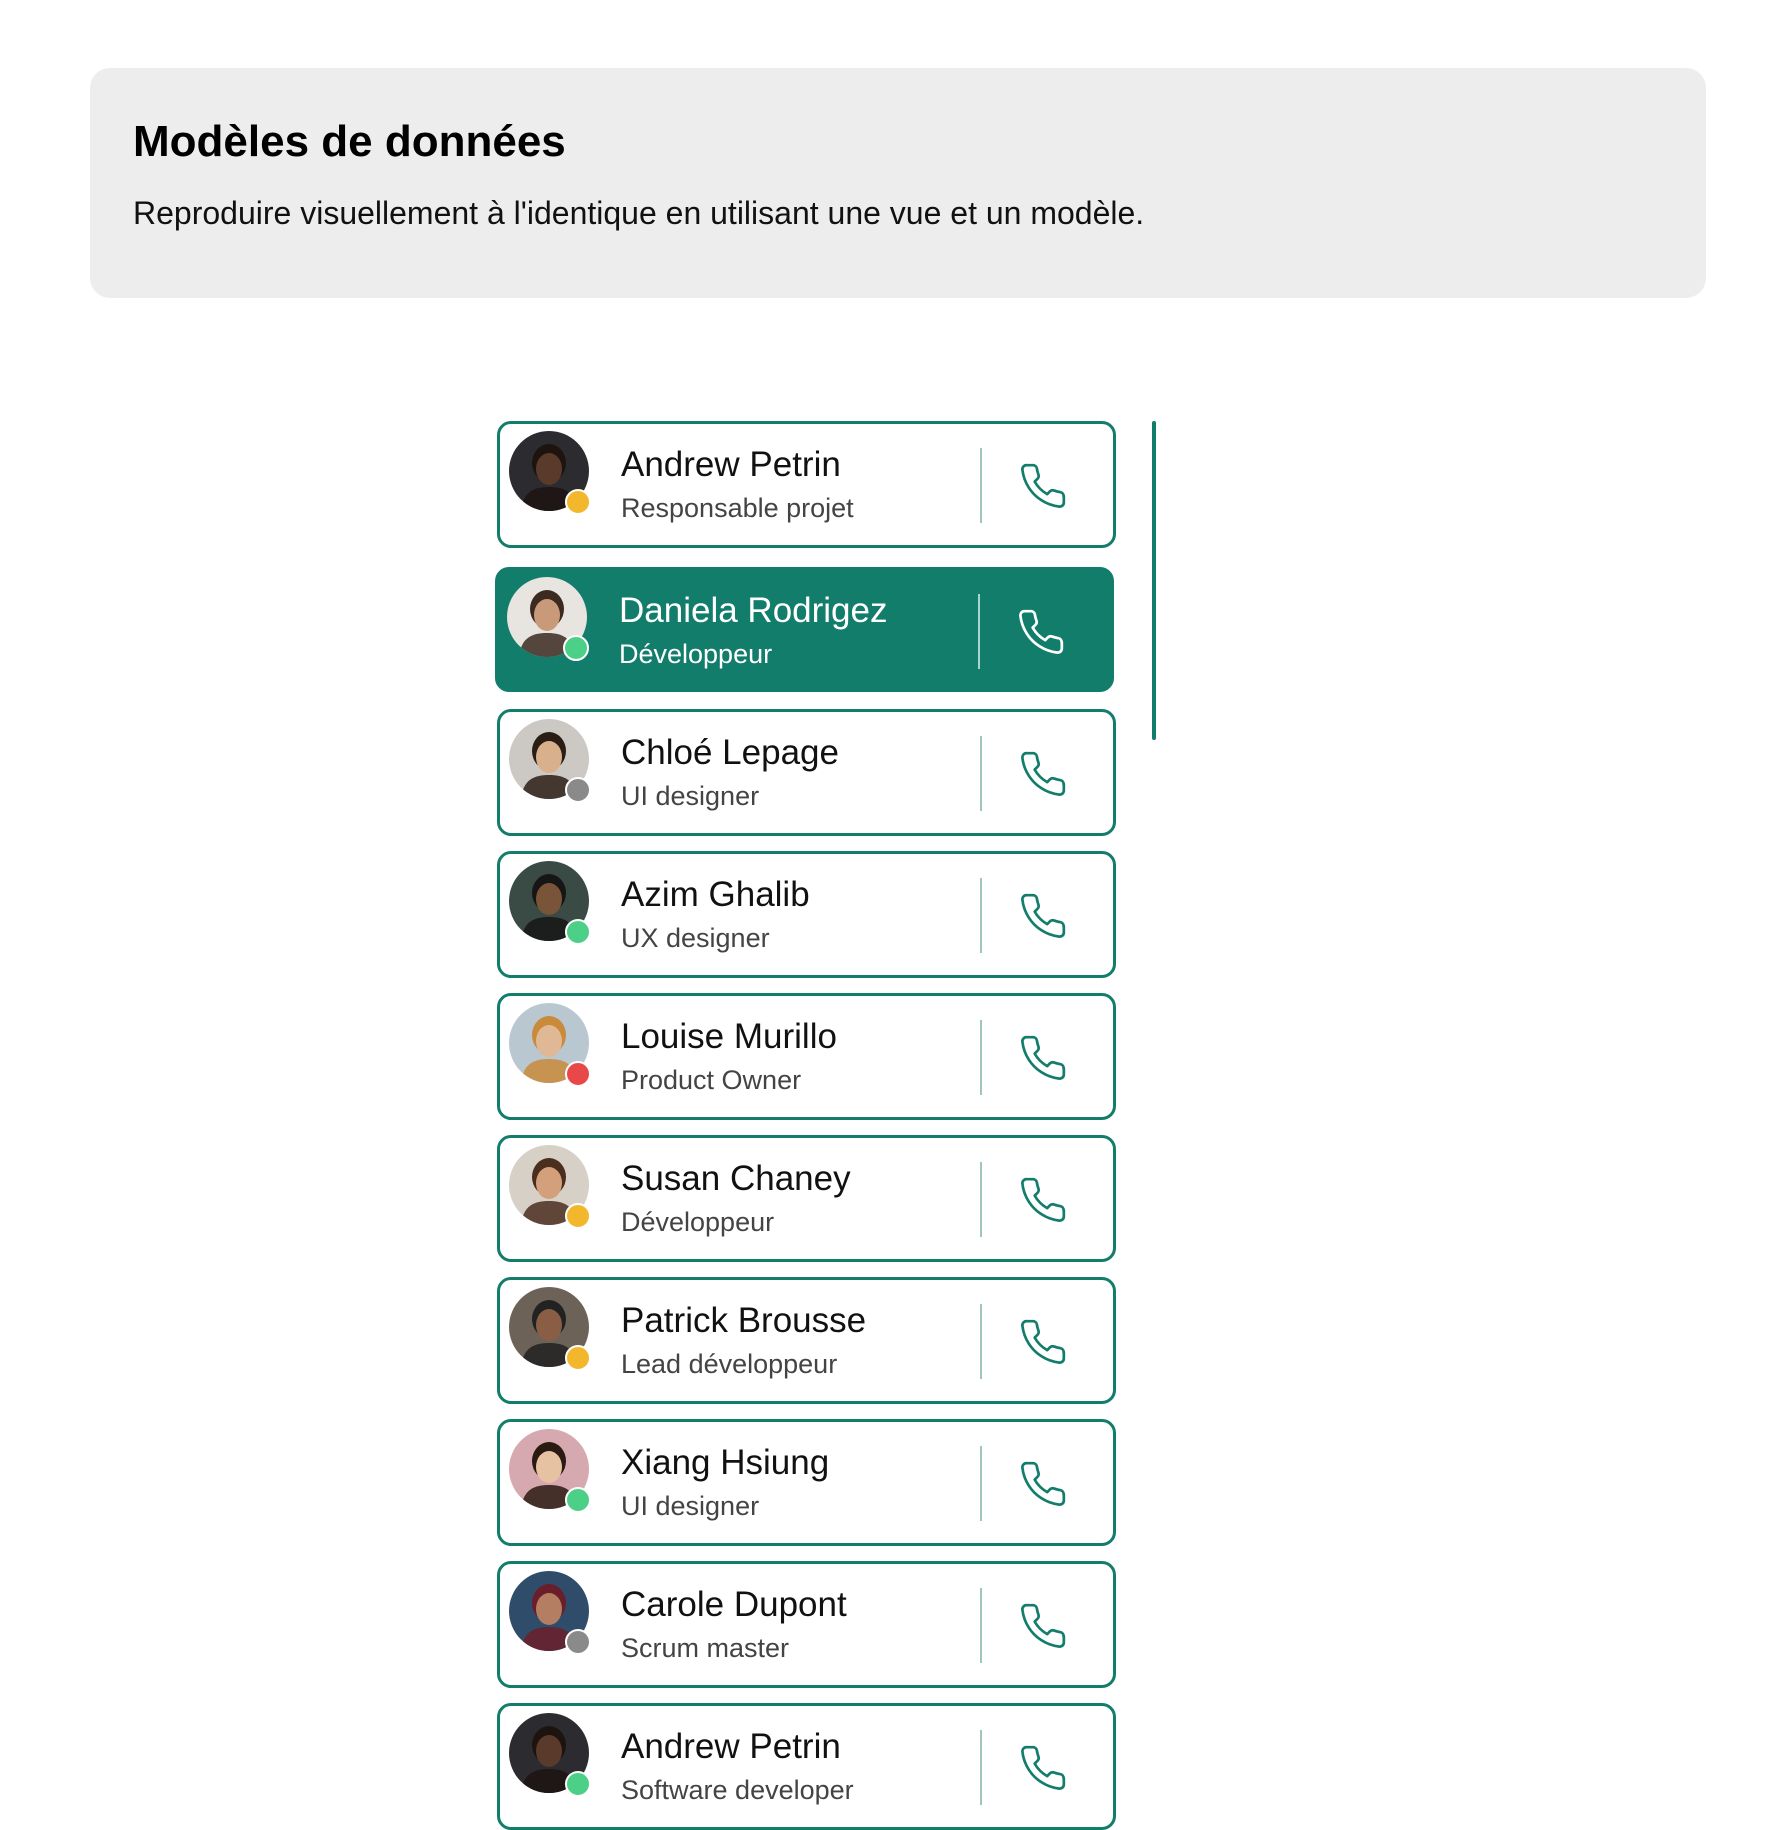 This screenshot has width=1780, height=1830. What do you see at coordinates (734, 1604) in the screenshot?
I see `contact-name: Carole Dupont` at bounding box center [734, 1604].